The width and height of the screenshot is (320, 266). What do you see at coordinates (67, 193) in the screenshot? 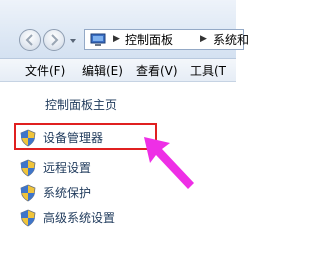
I see `task-label: 系统保护` at bounding box center [67, 193].